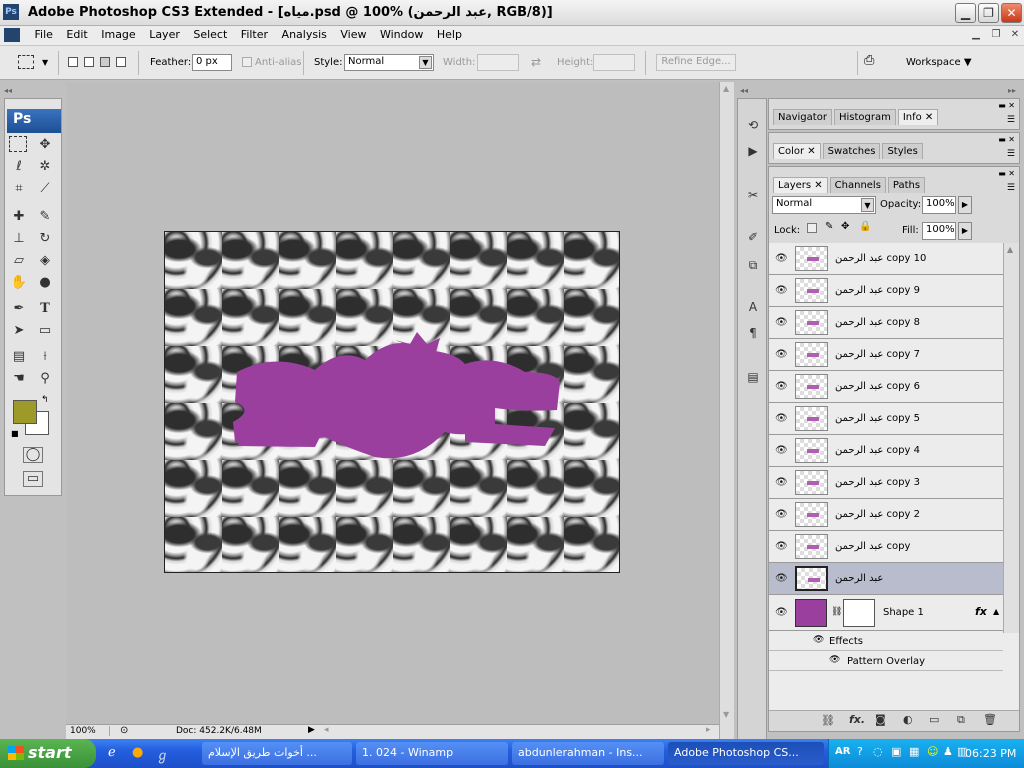  What do you see at coordinates (112, 752) in the screenshot?
I see `ie-quicklaunch-icon: ℯ` at bounding box center [112, 752].